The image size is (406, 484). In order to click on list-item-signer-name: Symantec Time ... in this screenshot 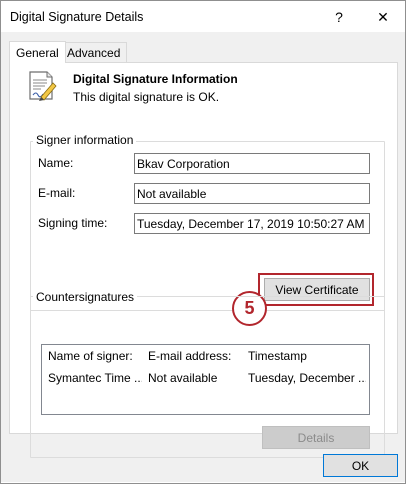, I will do `click(95, 378)`.